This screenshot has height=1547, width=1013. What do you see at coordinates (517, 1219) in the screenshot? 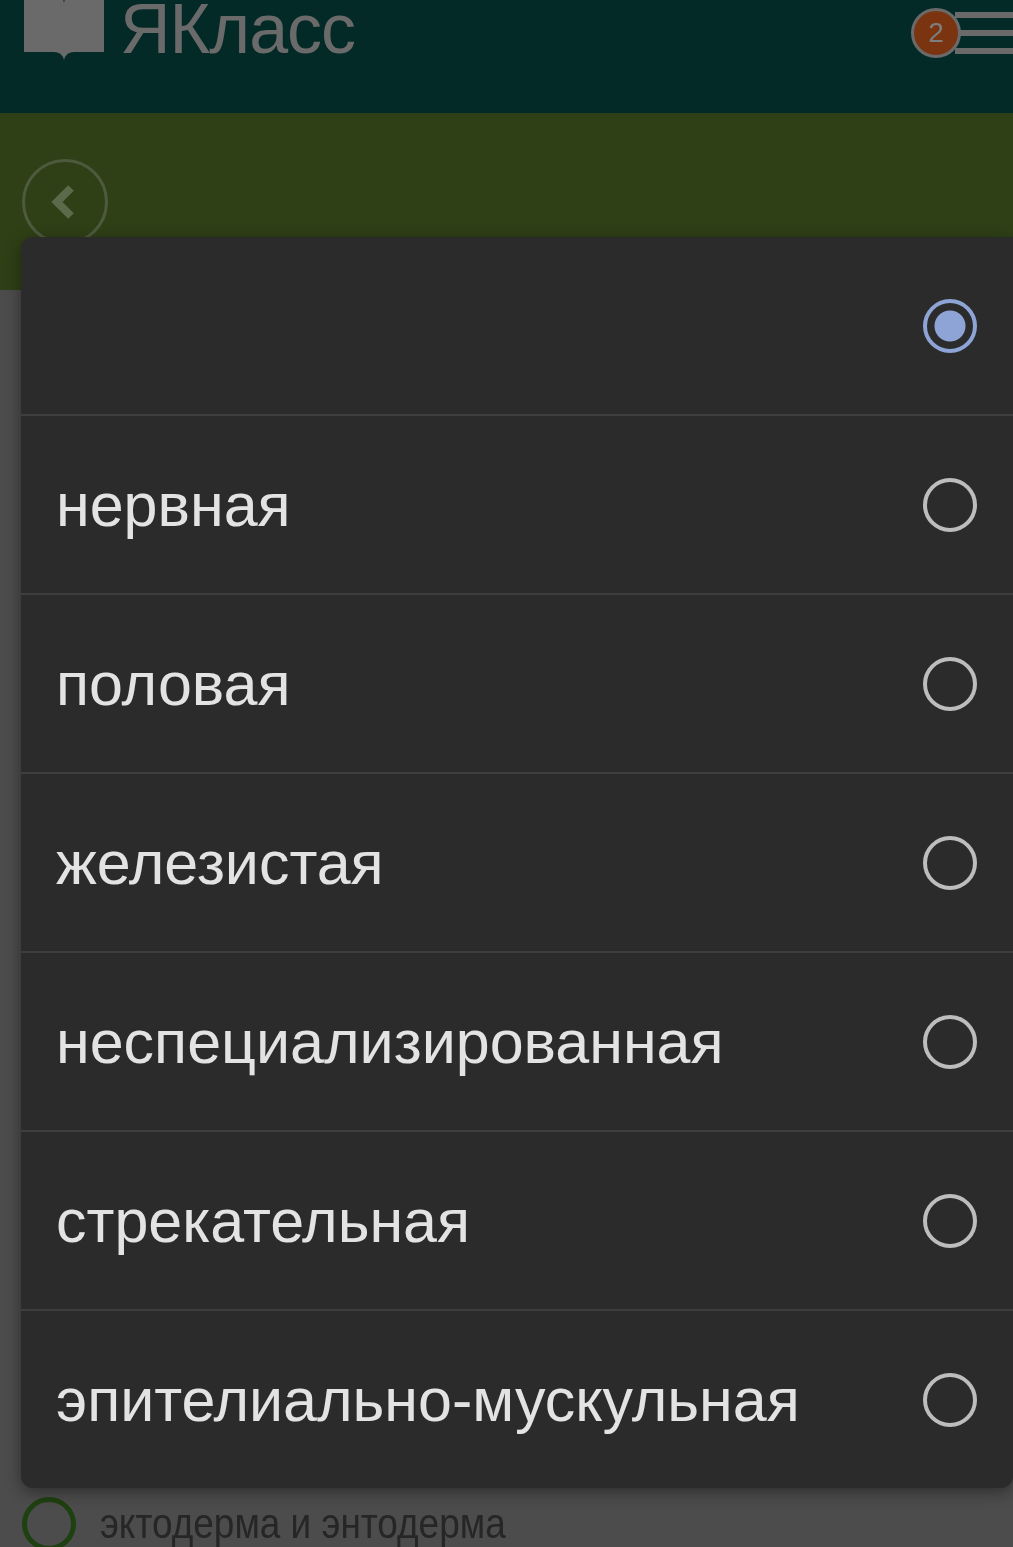
I see `option-row: стрекательная` at bounding box center [517, 1219].